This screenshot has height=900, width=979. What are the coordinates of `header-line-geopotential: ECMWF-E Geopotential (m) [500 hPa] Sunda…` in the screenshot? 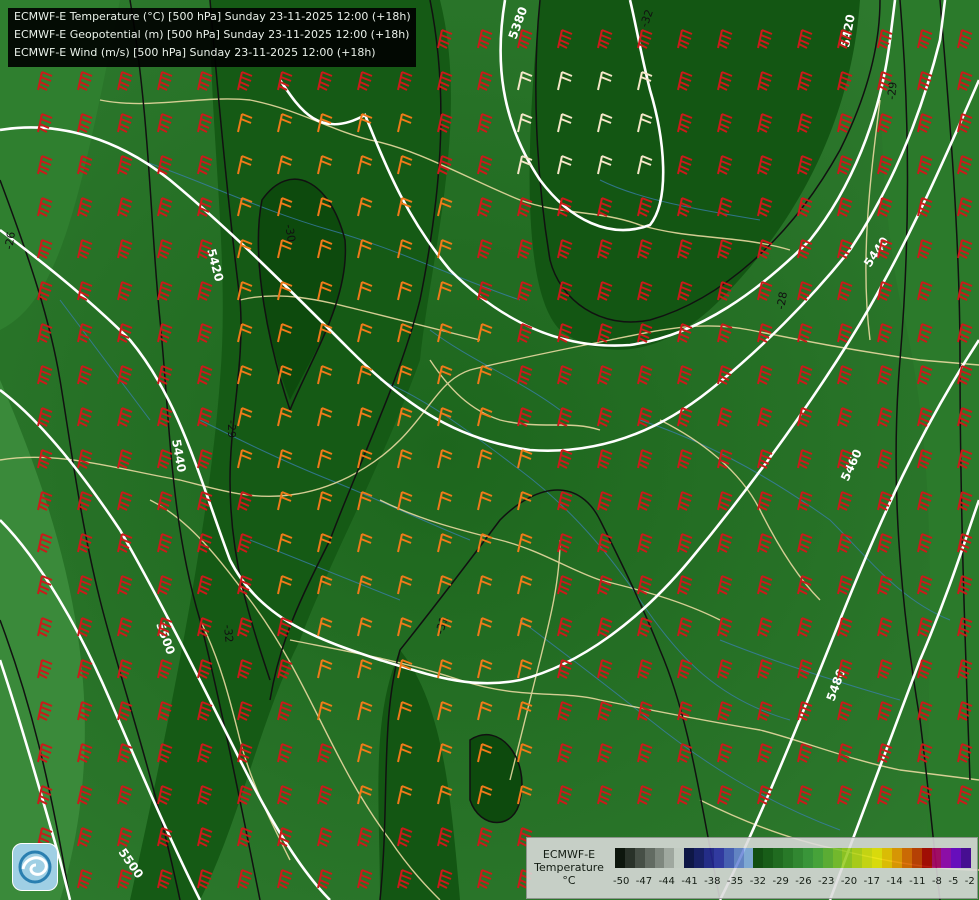 It's located at (212, 34).